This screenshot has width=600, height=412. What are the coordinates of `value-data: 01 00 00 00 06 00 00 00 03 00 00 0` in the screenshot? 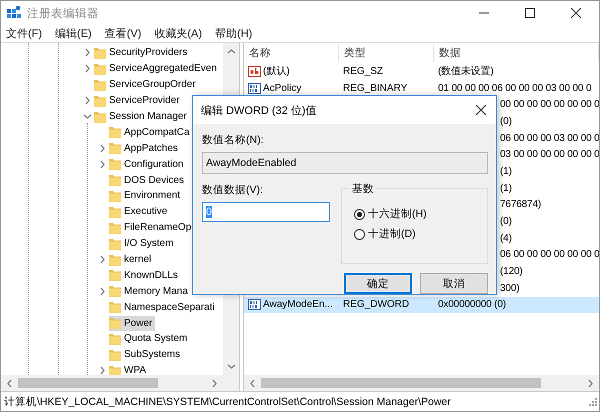 It's located at (514, 88).